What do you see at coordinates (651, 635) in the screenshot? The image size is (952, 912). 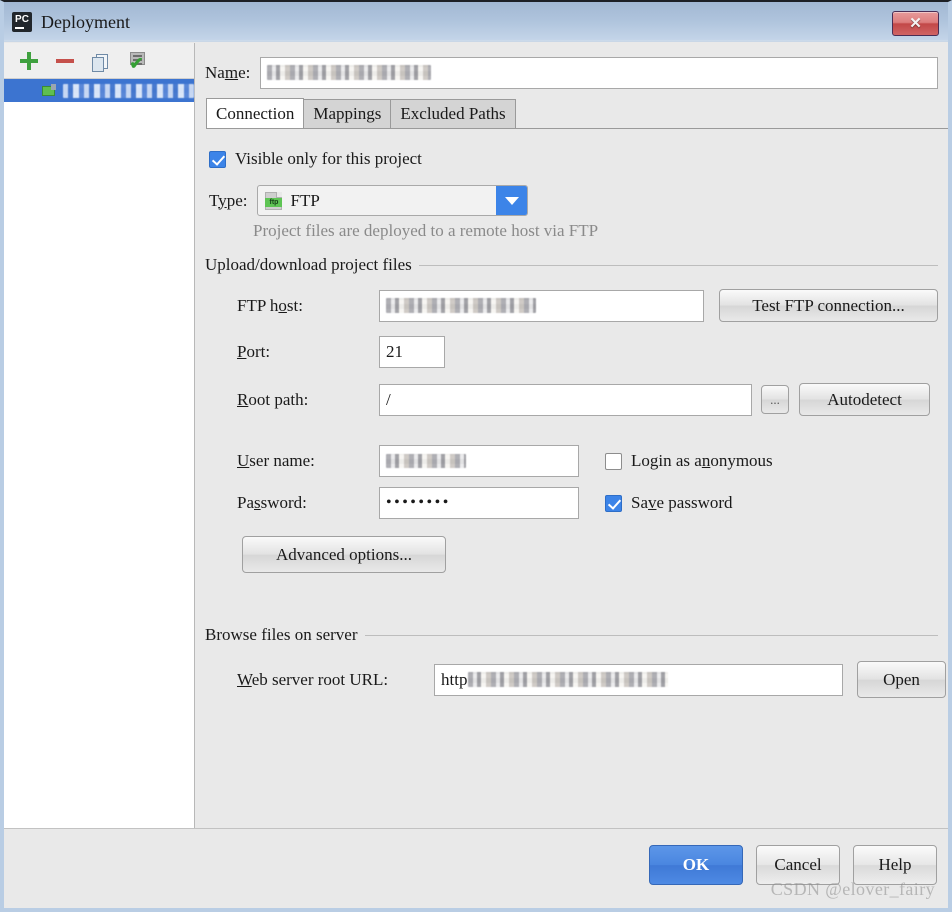 I see `browse-group-divider-line` at bounding box center [651, 635].